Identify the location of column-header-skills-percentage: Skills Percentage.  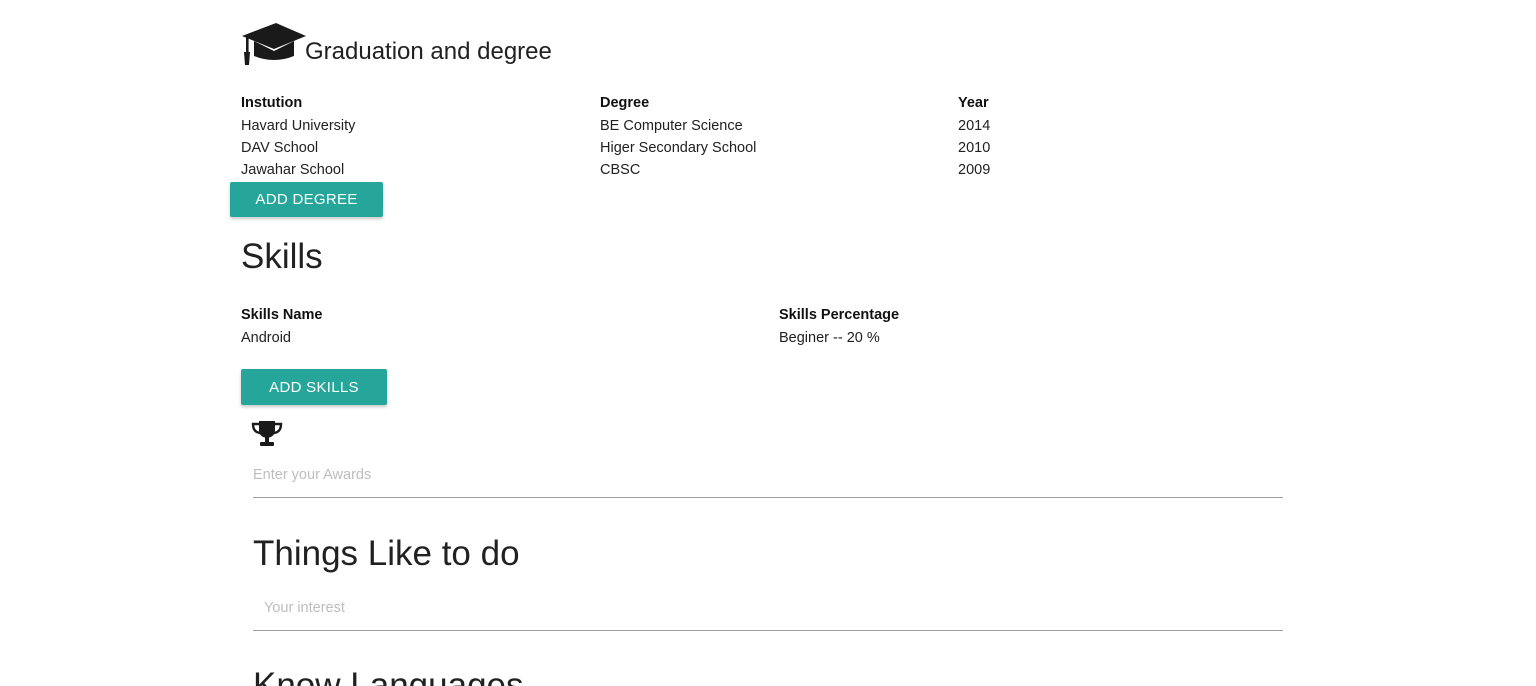
(839, 315).